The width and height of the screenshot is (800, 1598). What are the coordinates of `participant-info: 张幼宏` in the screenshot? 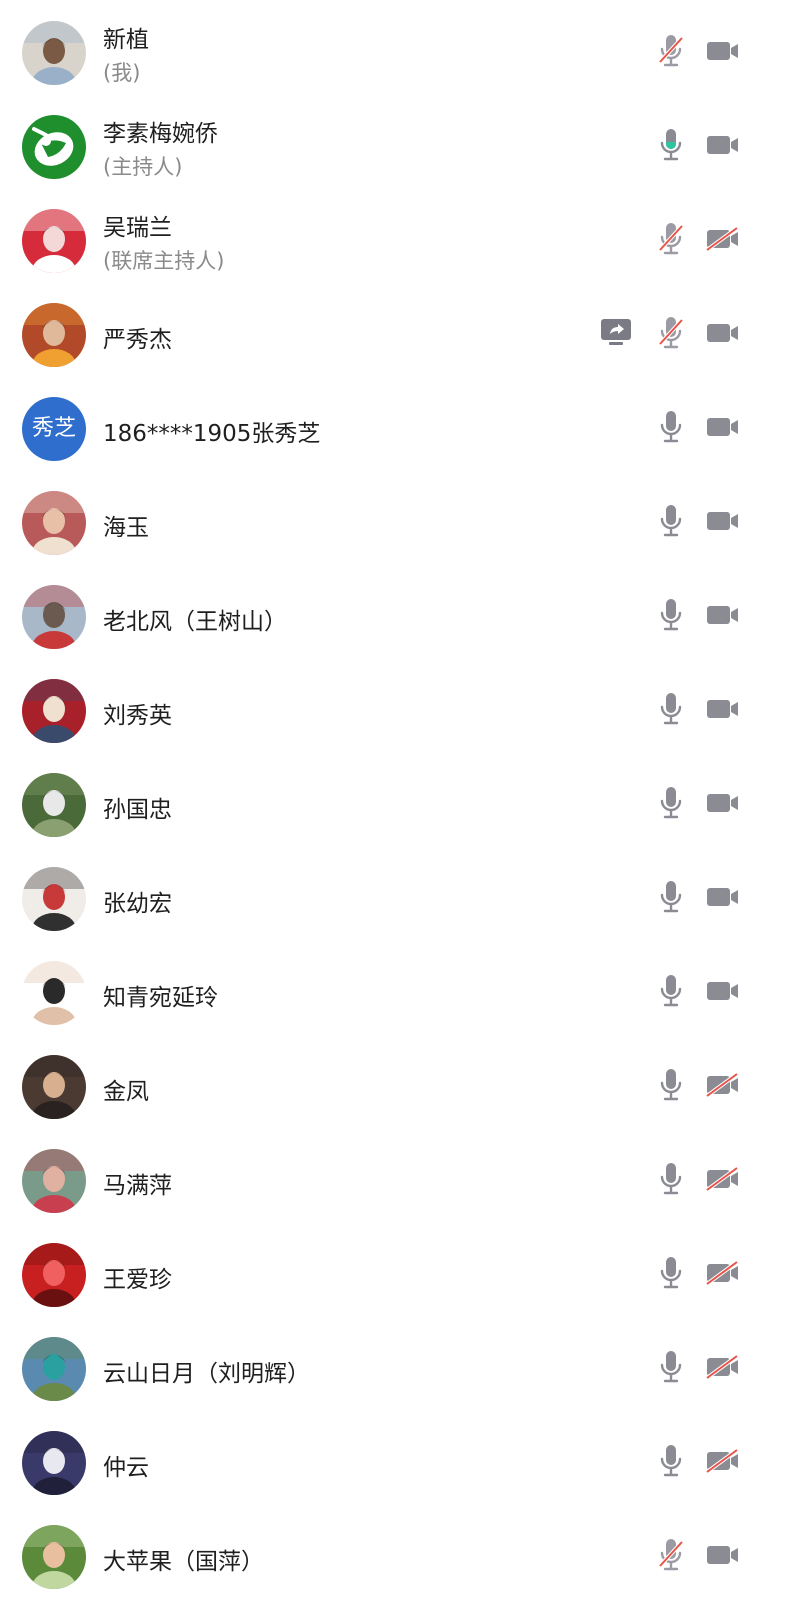 It's located at (343, 893).